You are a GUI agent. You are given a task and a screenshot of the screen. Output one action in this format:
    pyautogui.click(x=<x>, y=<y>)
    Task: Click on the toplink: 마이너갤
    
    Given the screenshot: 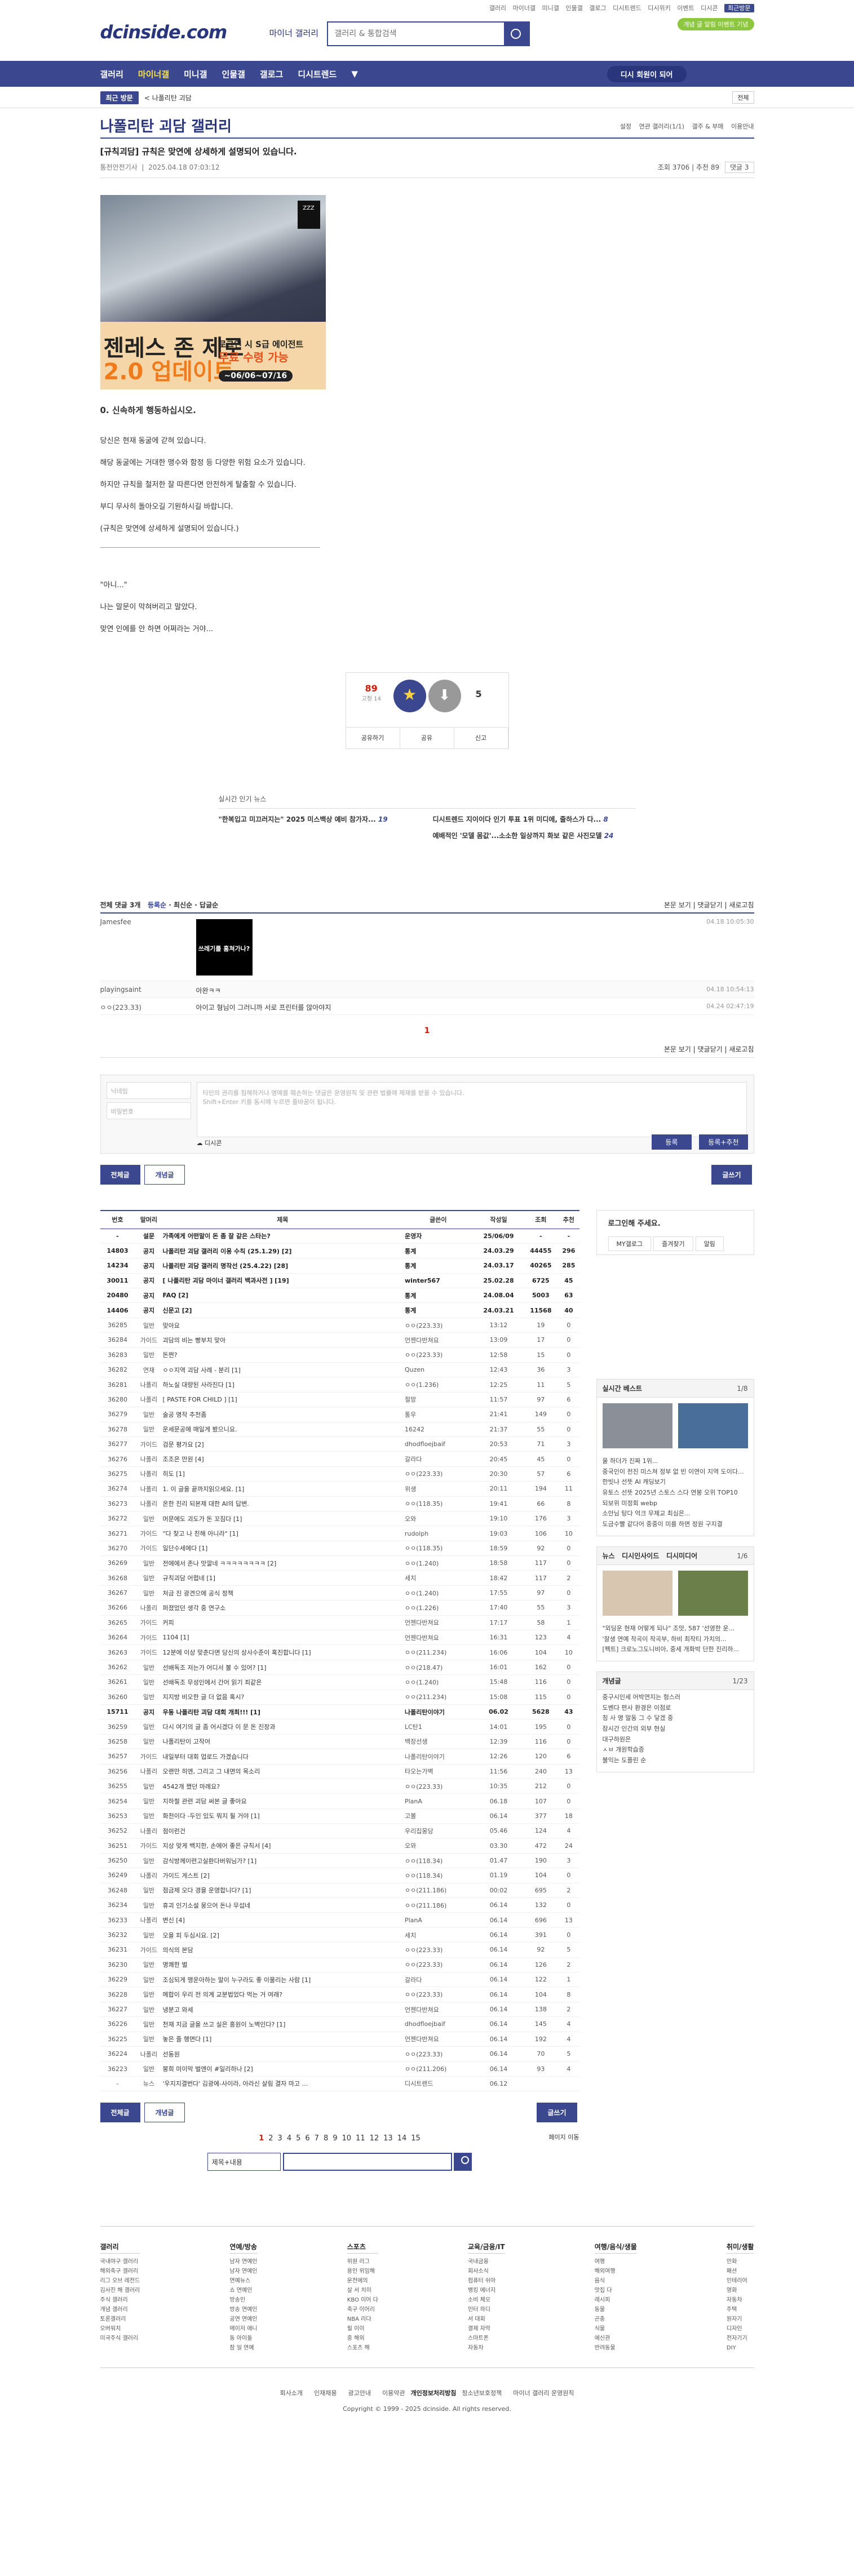 What is the action you would take?
    pyautogui.click(x=524, y=8)
    